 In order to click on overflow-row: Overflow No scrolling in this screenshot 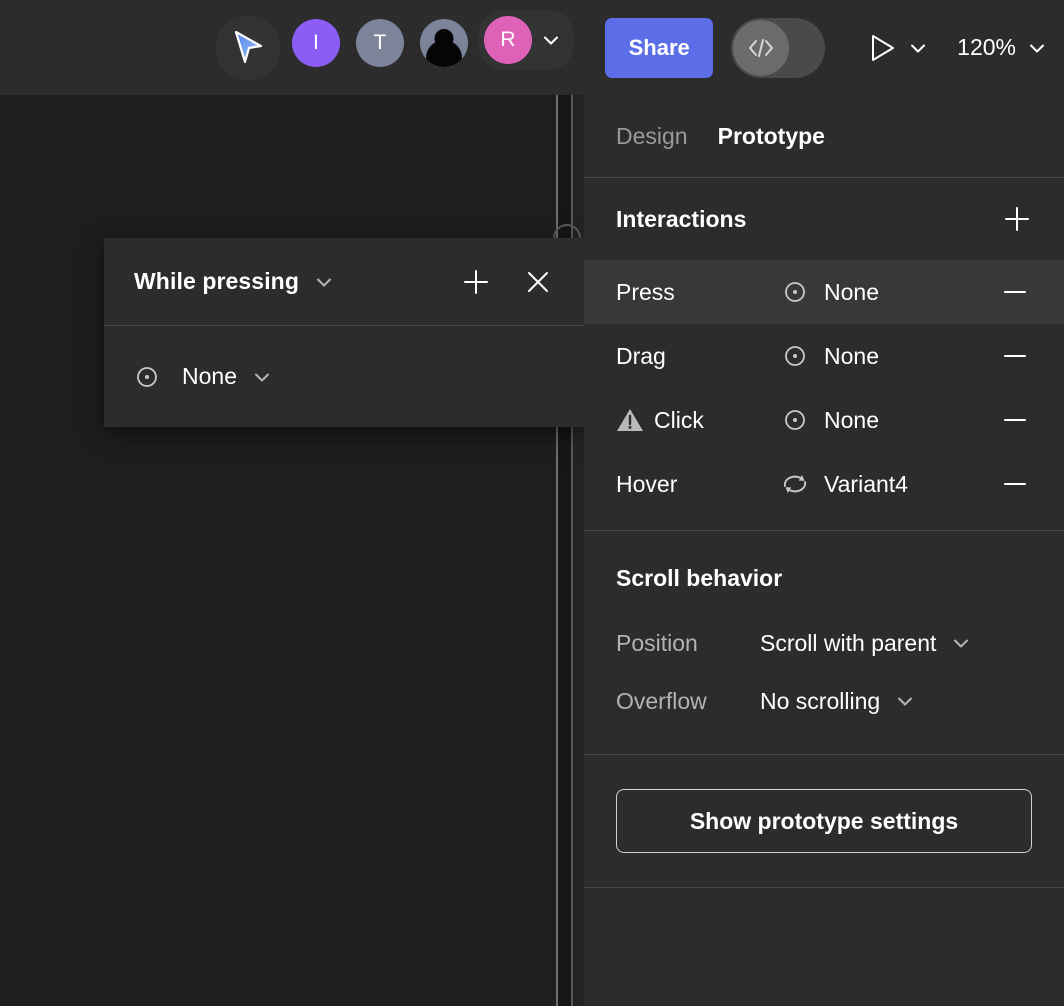, I will do `click(824, 701)`.